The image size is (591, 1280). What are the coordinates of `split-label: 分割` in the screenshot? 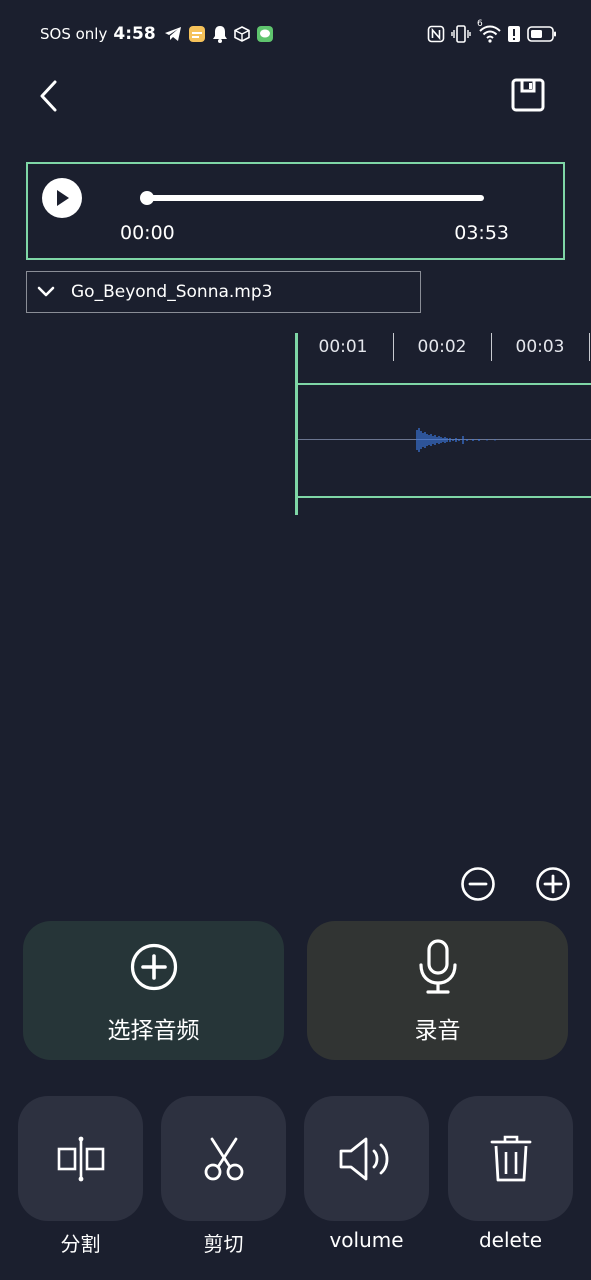 It's located at (80, 1244).